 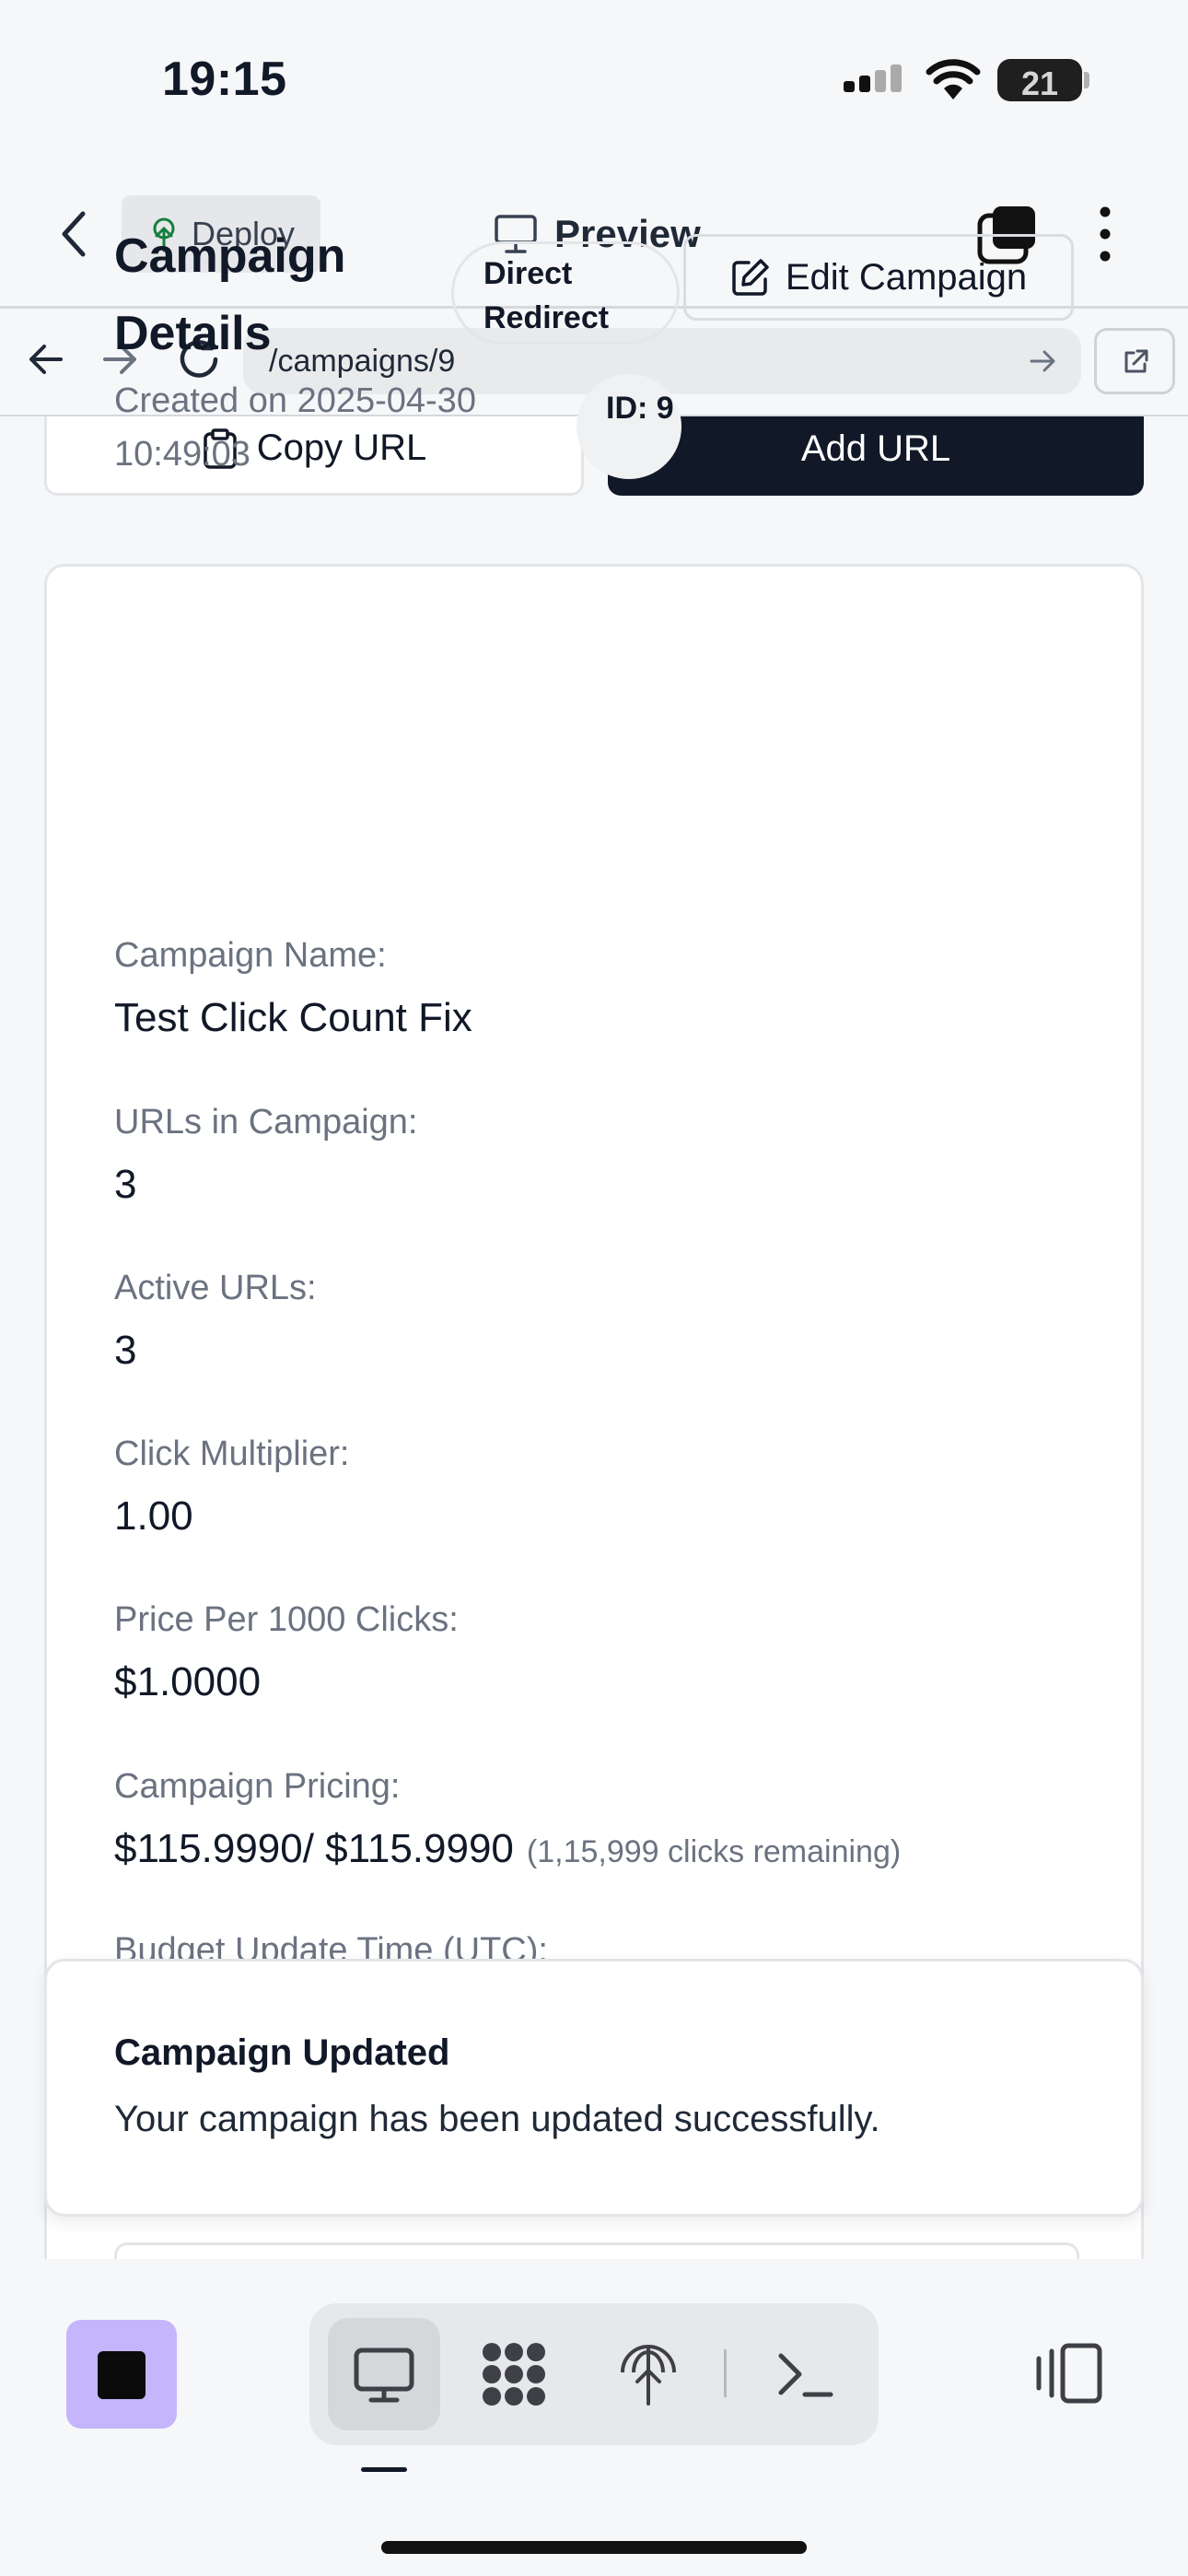 What do you see at coordinates (266, 1122) in the screenshot?
I see `urls-count-label: URLs in Campaign:` at bounding box center [266, 1122].